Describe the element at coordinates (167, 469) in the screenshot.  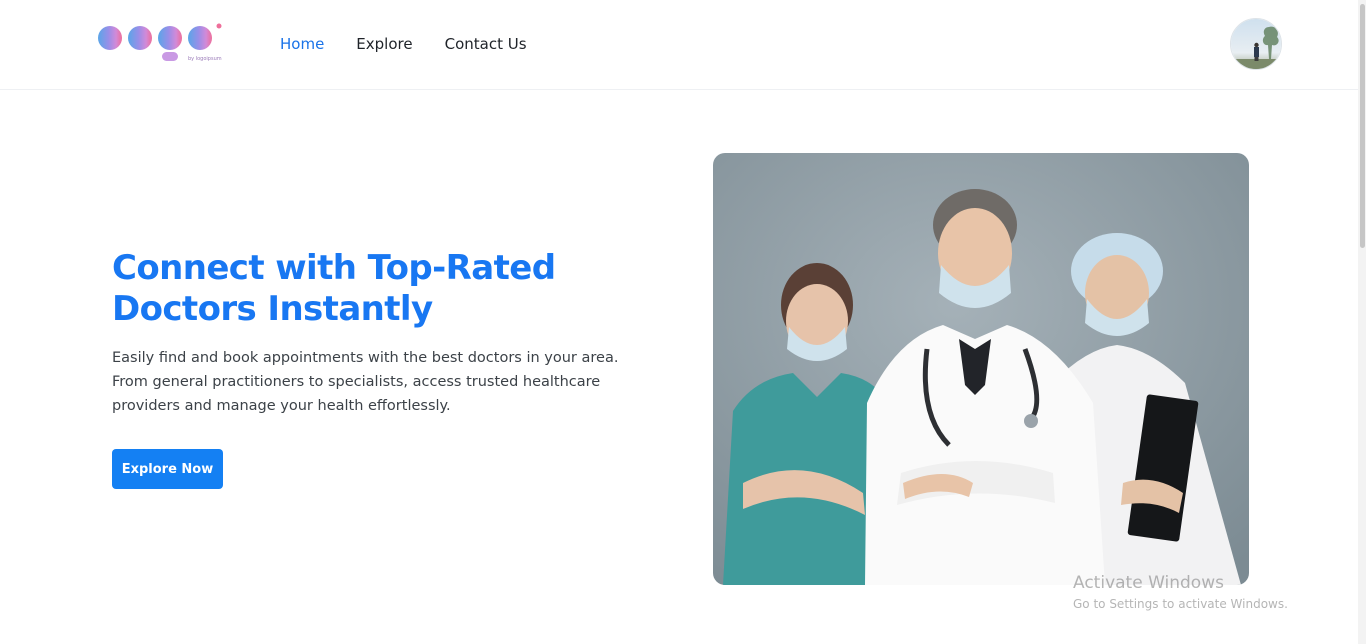
I see `explore-now-button: Explore Now` at that location.